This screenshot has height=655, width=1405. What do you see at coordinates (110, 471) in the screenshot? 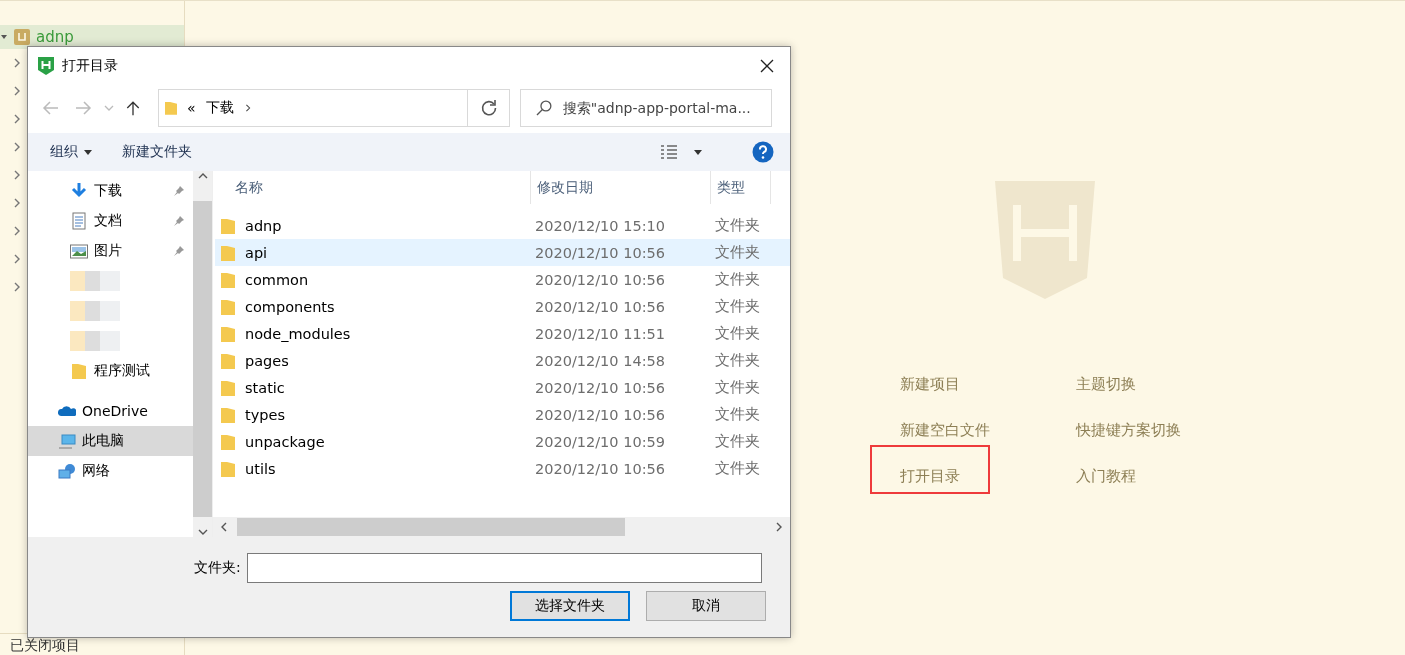
I see `nav-item: 网络` at bounding box center [110, 471].